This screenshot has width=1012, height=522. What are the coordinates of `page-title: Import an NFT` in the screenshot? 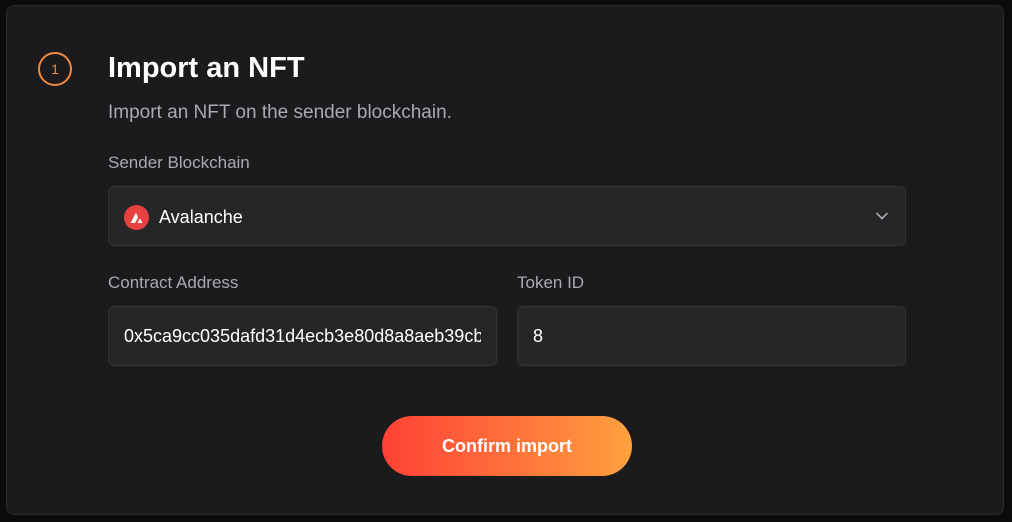 It's located at (206, 68).